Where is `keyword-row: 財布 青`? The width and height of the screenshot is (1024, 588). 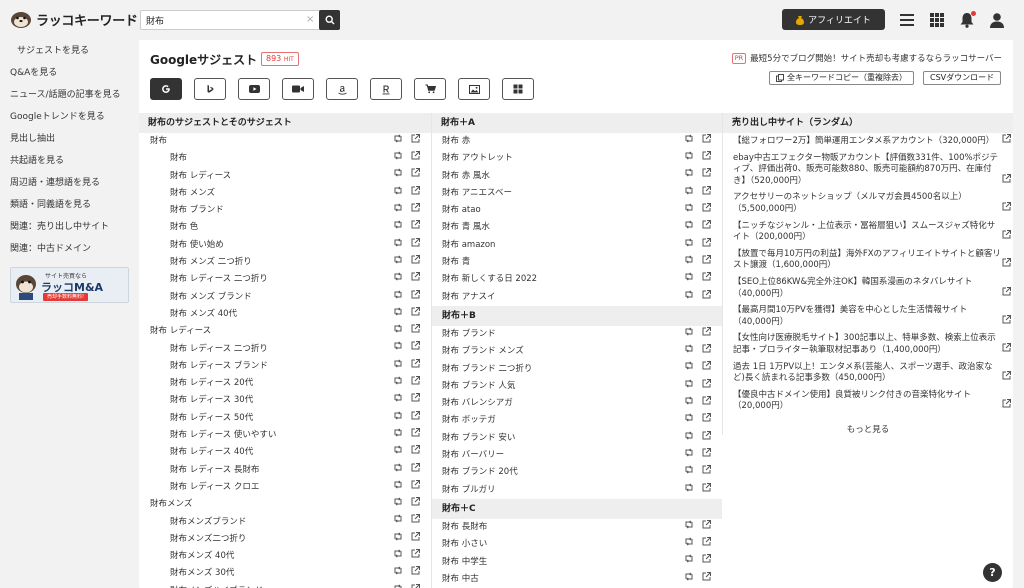
keyword-row: 財布 青 is located at coordinates (577, 262).